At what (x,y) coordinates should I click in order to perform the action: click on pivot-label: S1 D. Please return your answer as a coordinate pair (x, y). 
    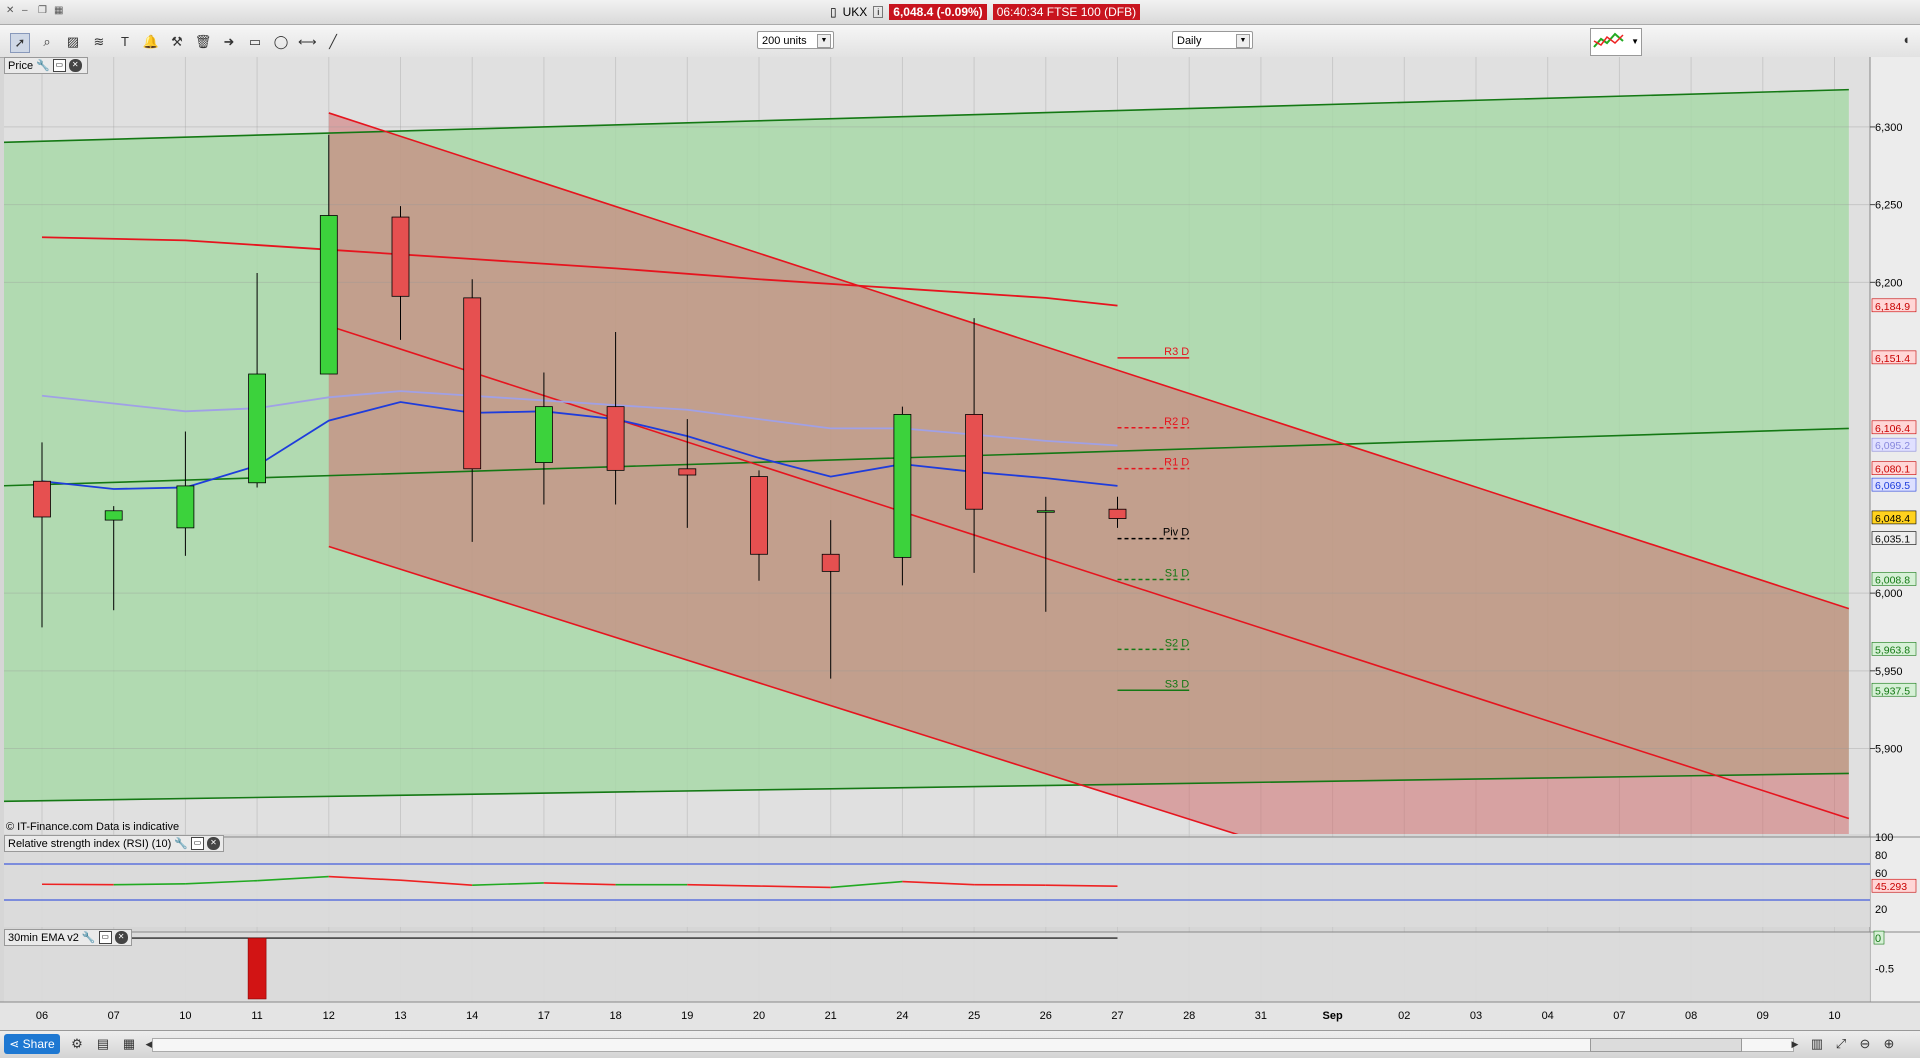
    Looking at the image, I should click on (1177, 573).